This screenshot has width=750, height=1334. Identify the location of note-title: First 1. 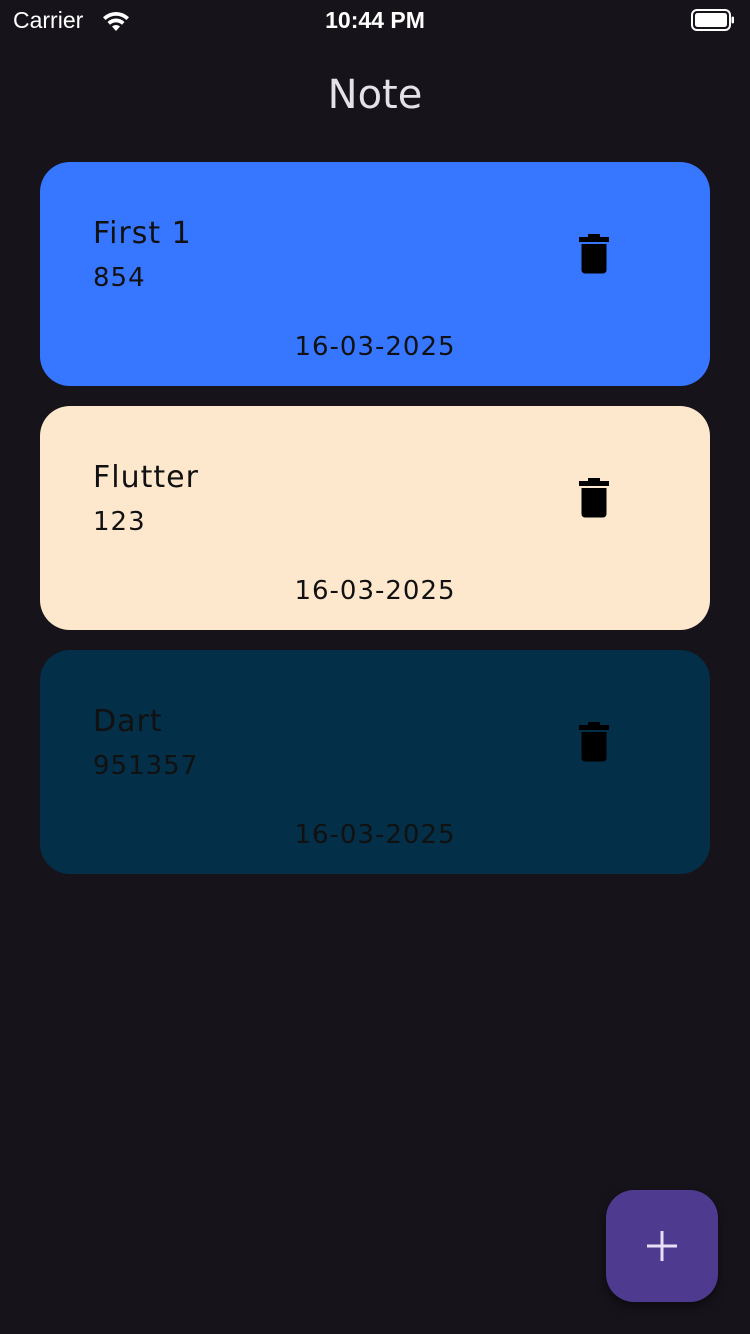
(142, 233).